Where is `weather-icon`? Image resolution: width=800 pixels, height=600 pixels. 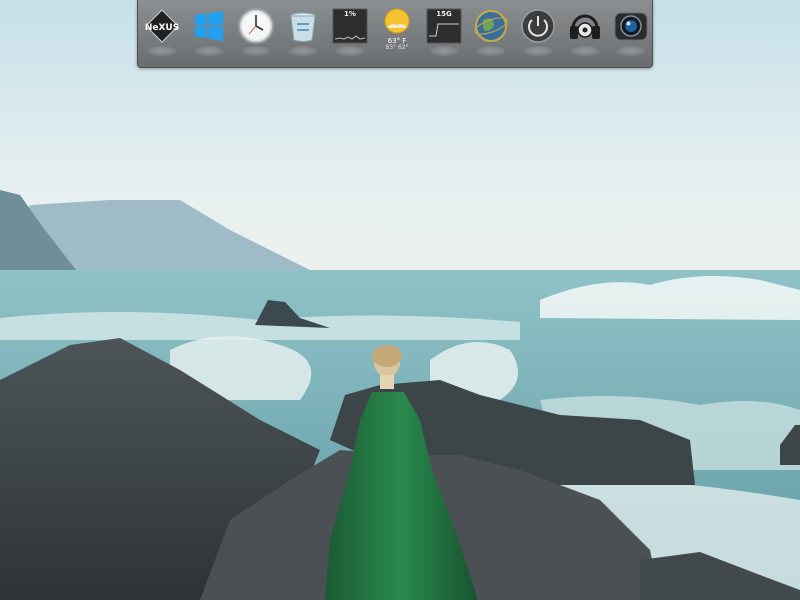 weather-icon is located at coordinates (397, 21).